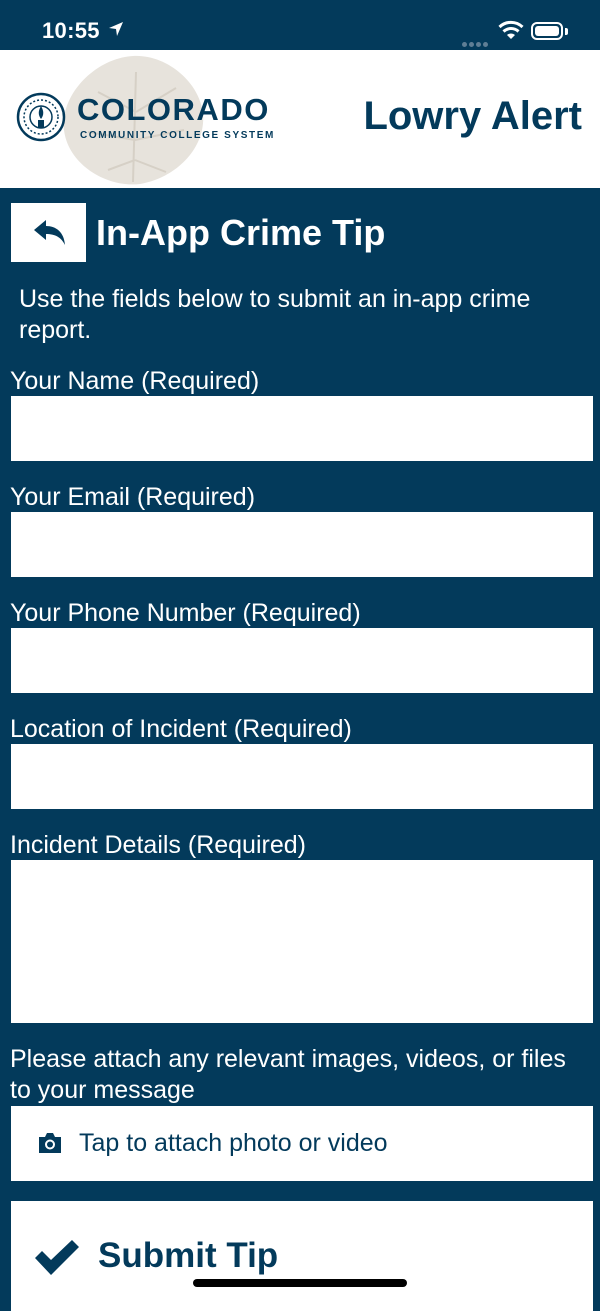 This screenshot has height=1311, width=600. Describe the element at coordinates (41, 117) in the screenshot. I see `college-seal-icon` at that location.